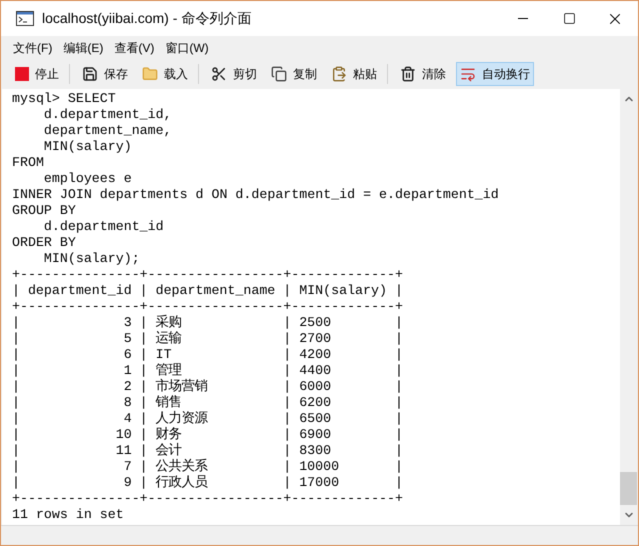 Image resolution: width=639 pixels, height=546 pixels. What do you see at coordinates (128, 418) in the screenshot?
I see `table-cell: 4` at bounding box center [128, 418].